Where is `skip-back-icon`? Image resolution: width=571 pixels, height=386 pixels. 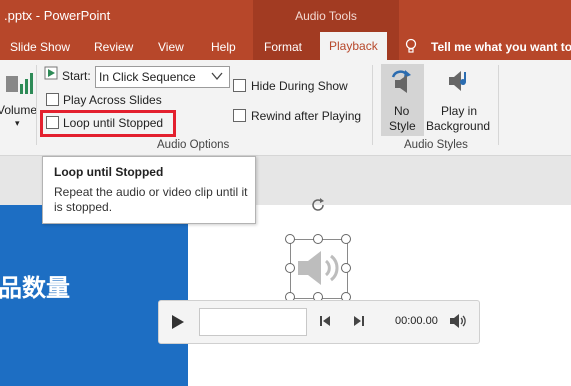
skip-back-icon is located at coordinates (325, 322).